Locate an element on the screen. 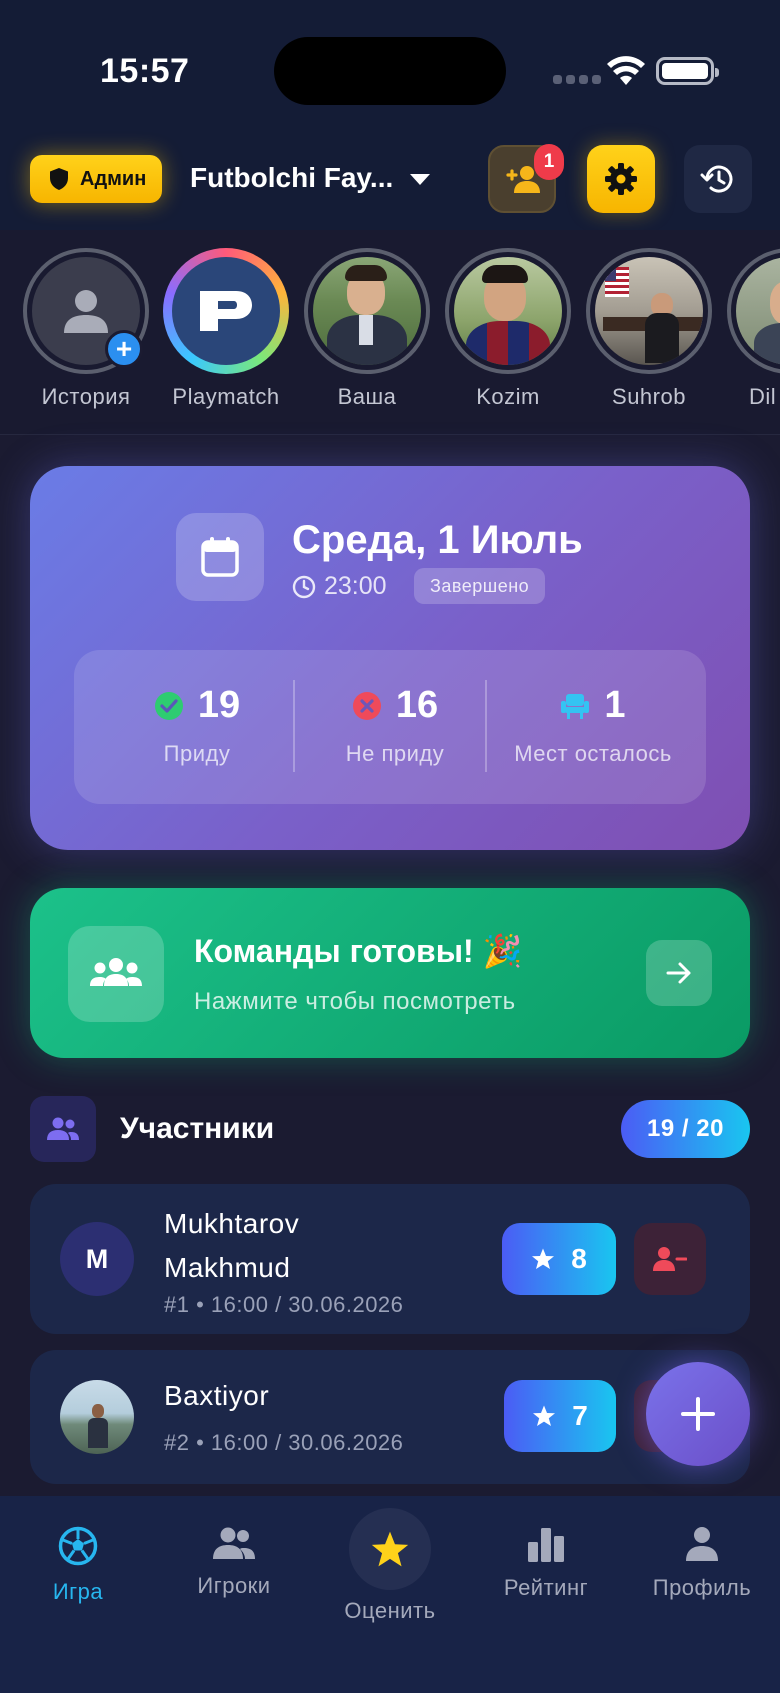  not-coming-label: Не приду is located at coordinates (395, 753).